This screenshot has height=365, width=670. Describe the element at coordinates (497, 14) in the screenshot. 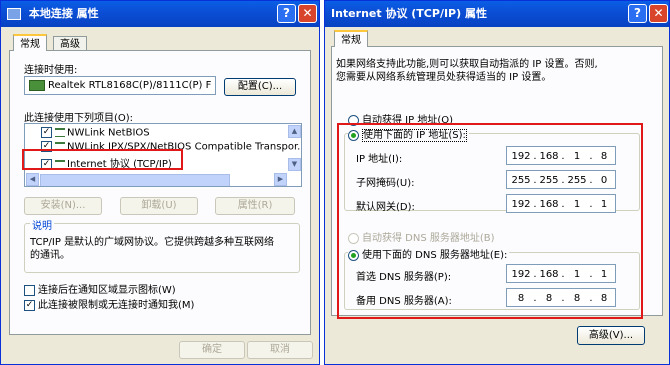

I see `right-title-bar: Internet 协议 (TCP/IP) 属性` at that location.